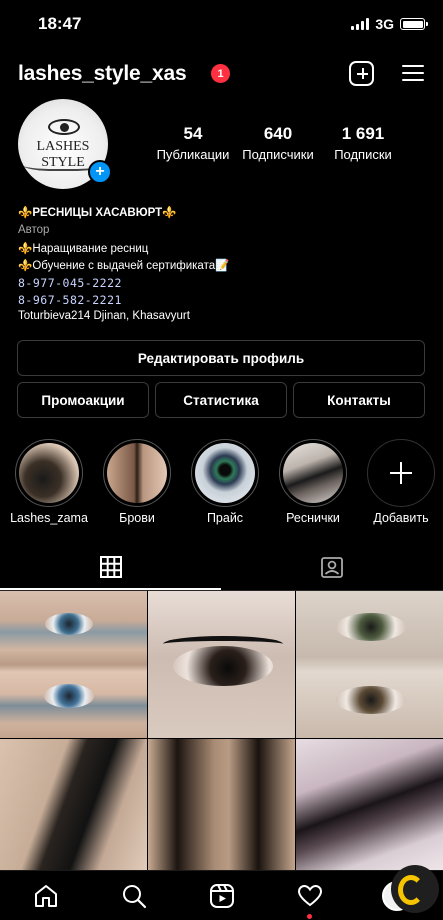 Image resolution: width=443 pixels, height=920 pixels. I want to click on plus-icon, so click(401, 473).